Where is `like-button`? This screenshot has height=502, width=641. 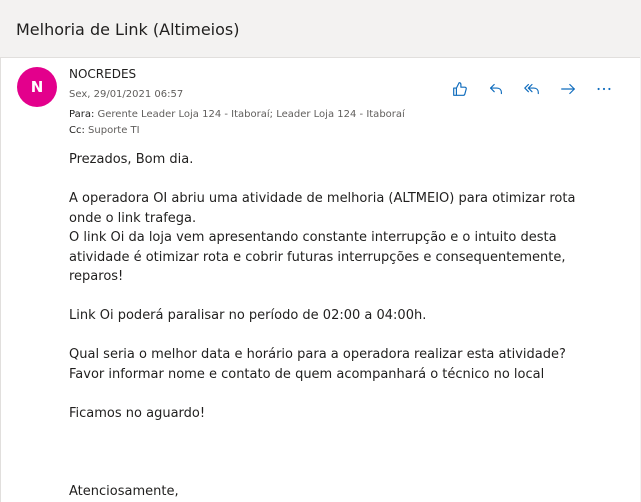 like-button is located at coordinates (460, 89).